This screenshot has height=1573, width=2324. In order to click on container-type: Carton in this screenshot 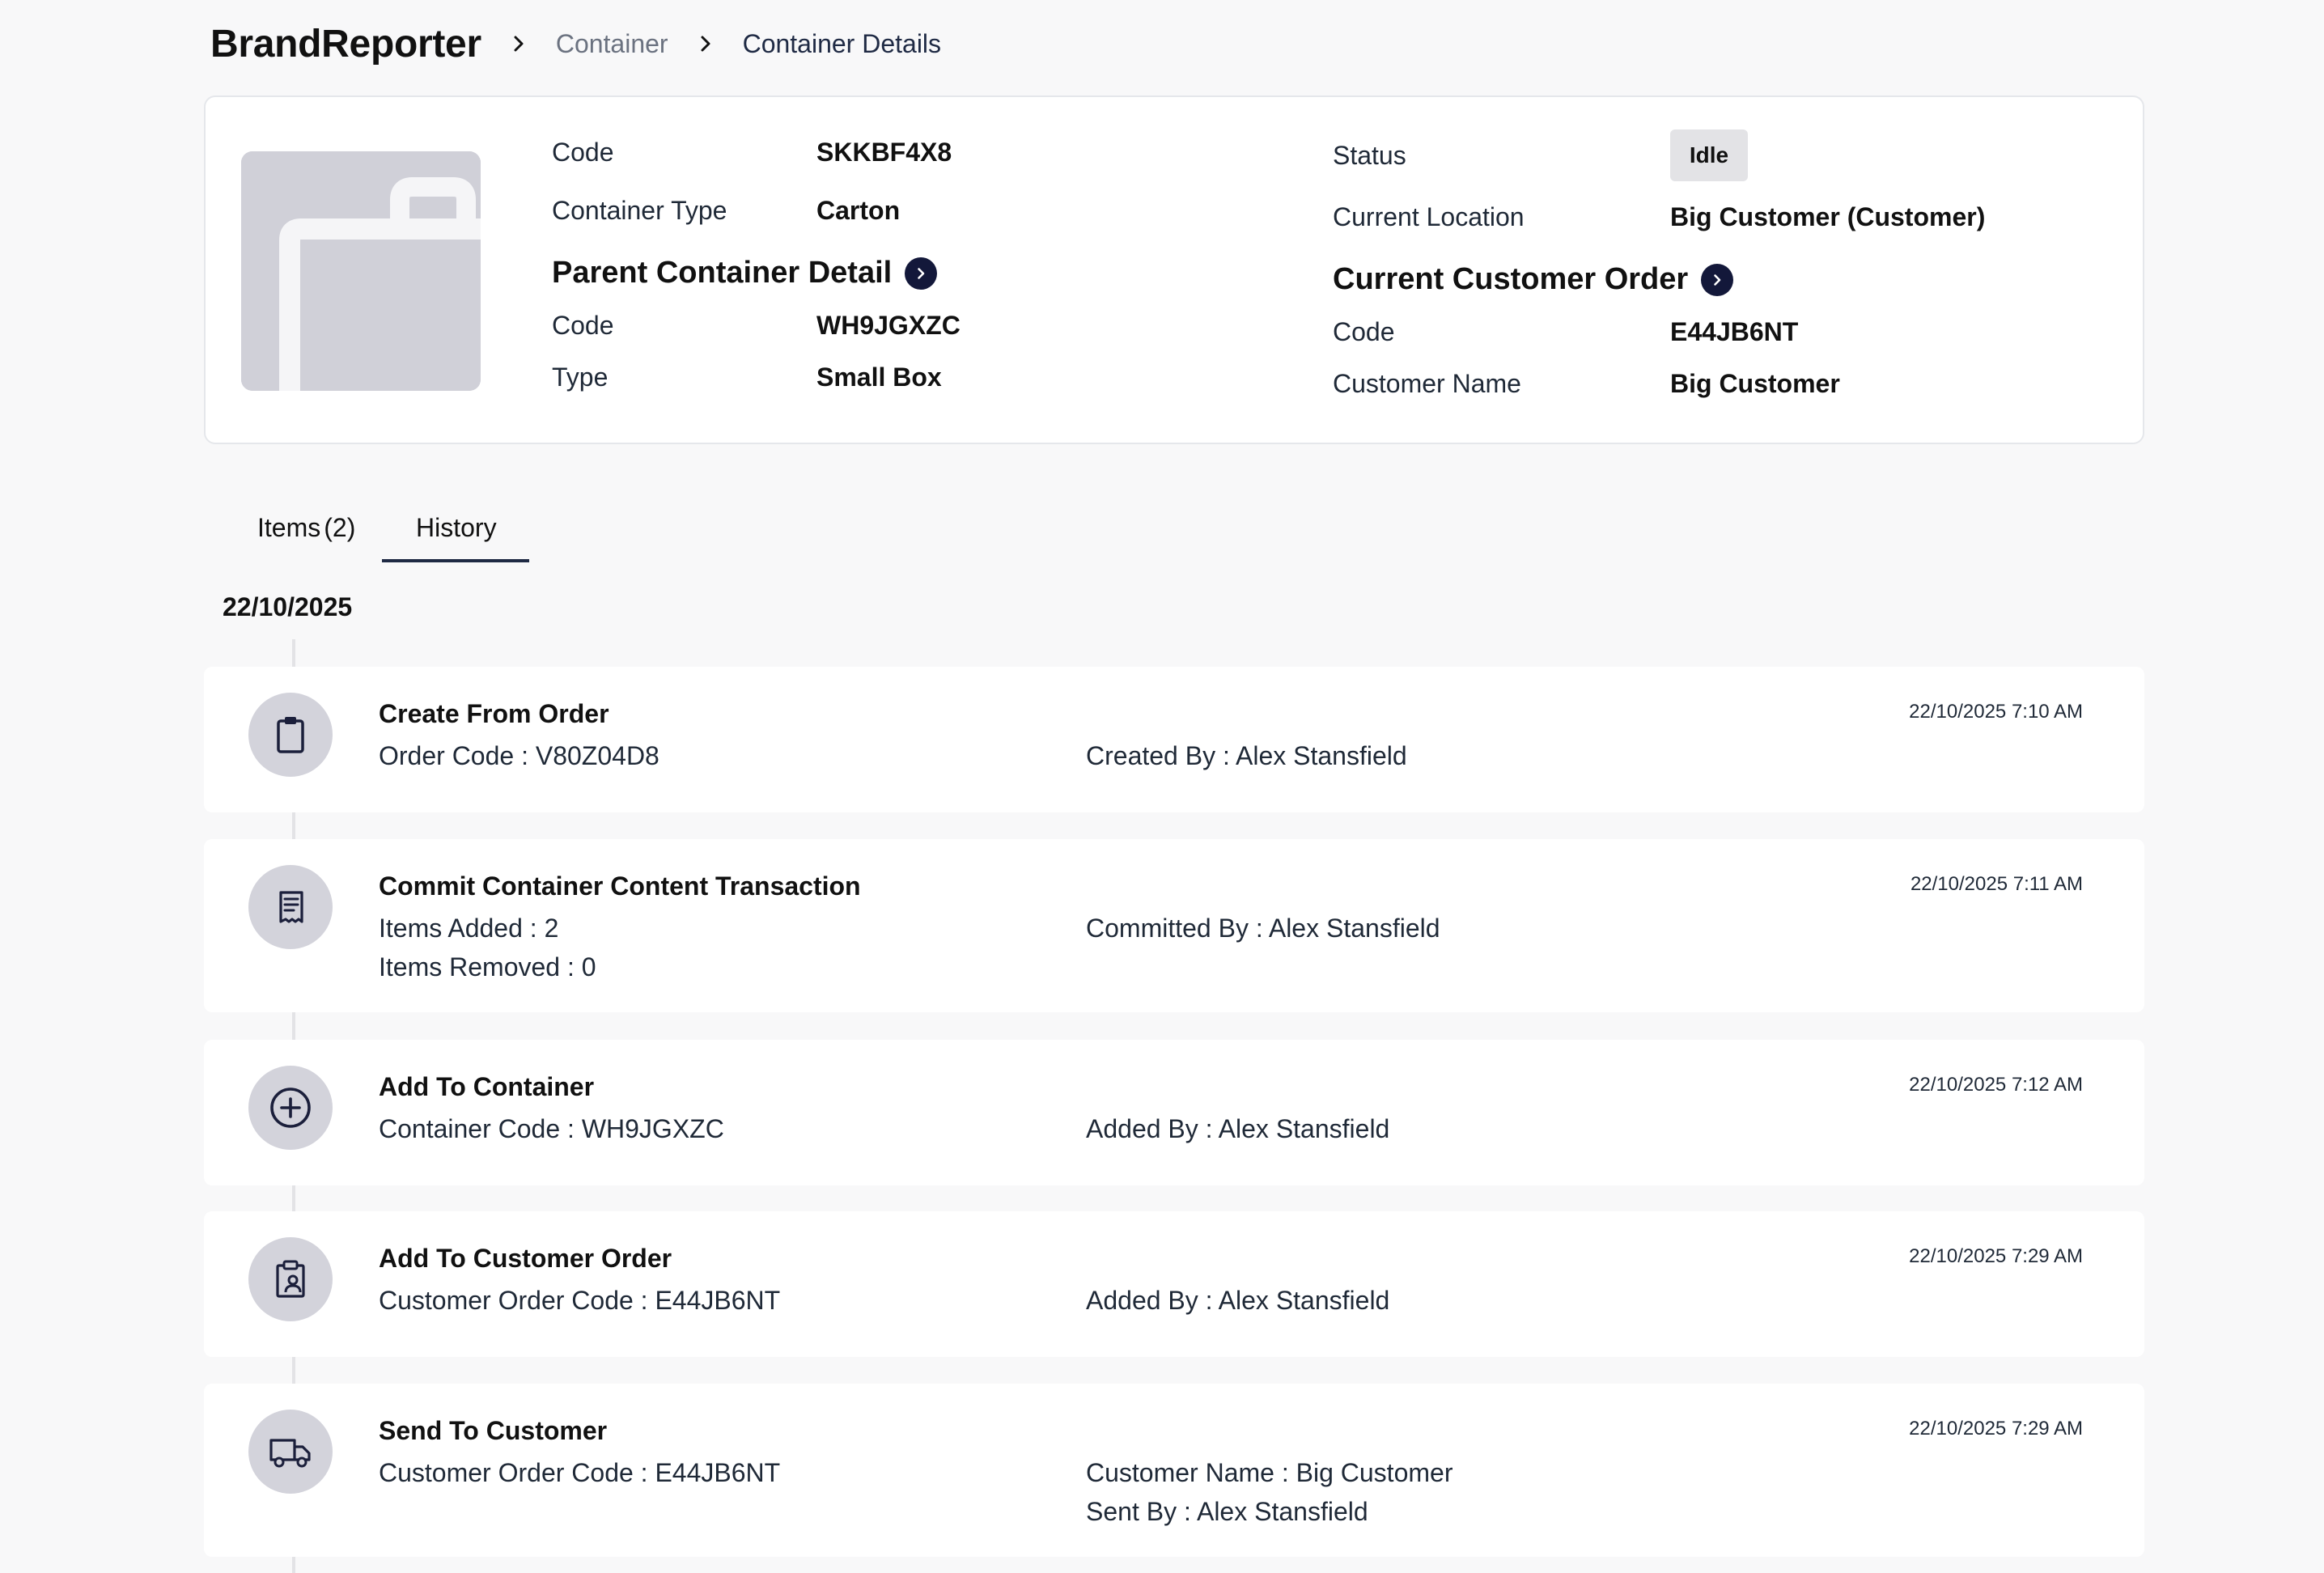, I will do `click(859, 210)`.